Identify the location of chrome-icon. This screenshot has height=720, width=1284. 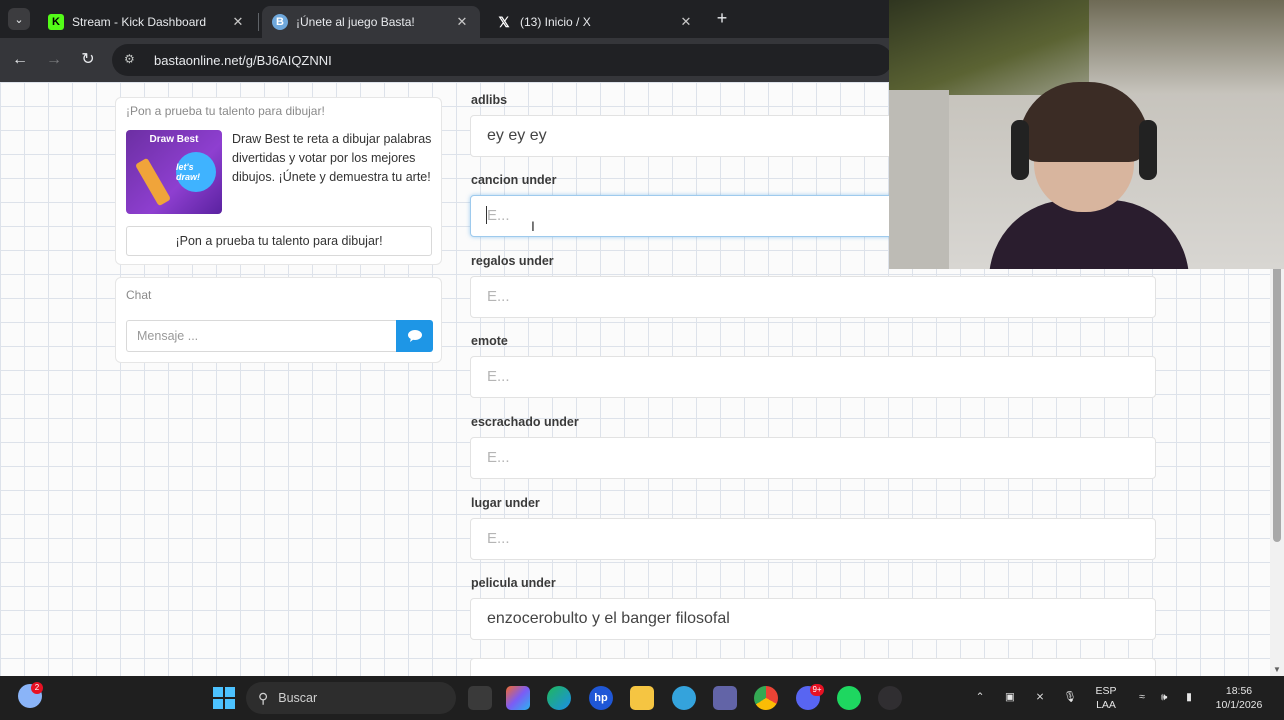
(766, 698).